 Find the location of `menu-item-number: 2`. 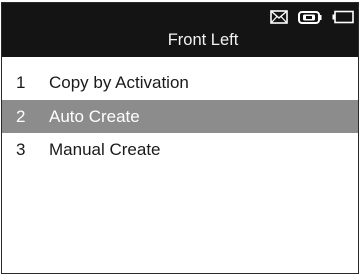

menu-item-number: 2 is located at coordinates (21, 116).